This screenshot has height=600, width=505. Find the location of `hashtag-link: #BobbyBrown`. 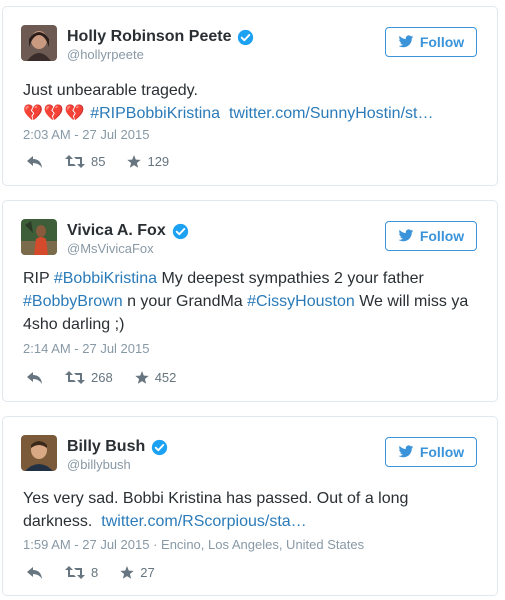

hashtag-link: #BobbyBrown is located at coordinates (73, 301).